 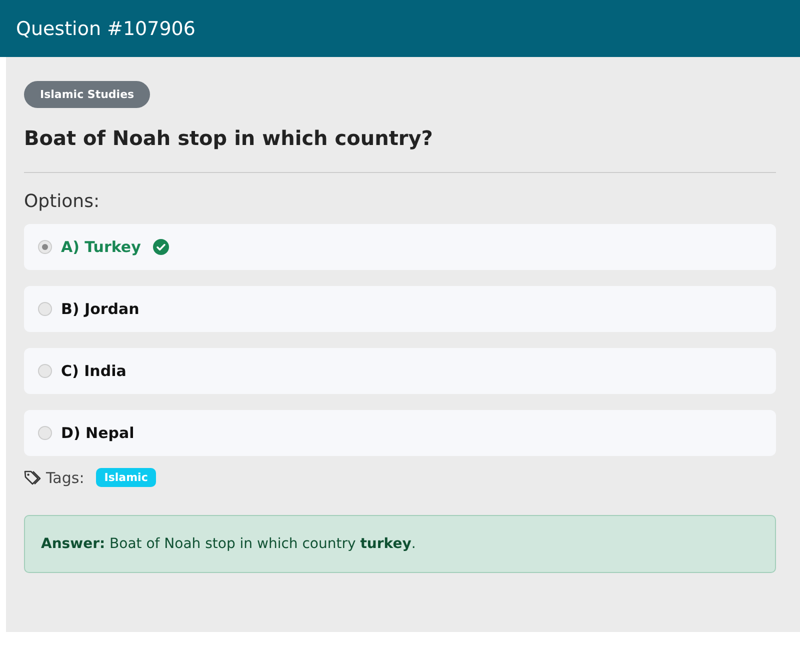 What do you see at coordinates (101, 247) in the screenshot?
I see `option-label: A) Turkey` at bounding box center [101, 247].